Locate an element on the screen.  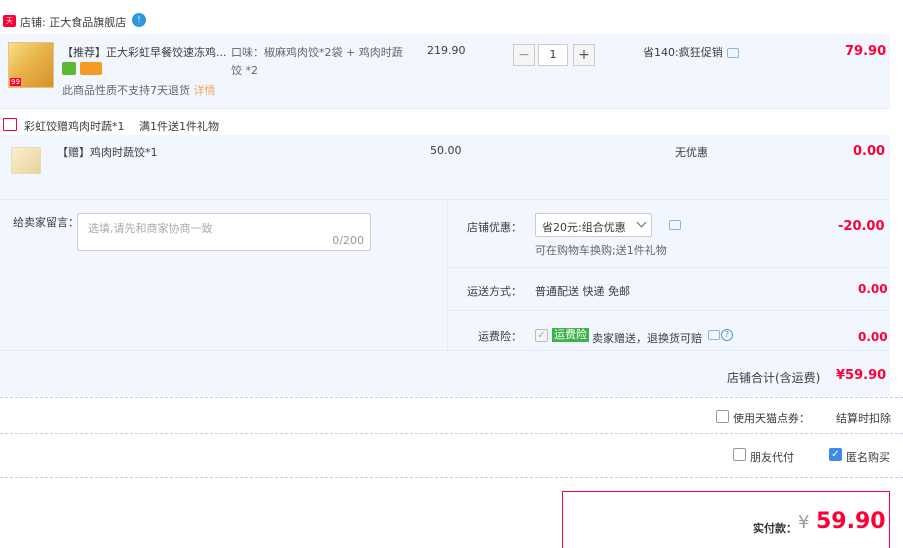
shop-total-amount: ¥59.90 is located at coordinates (861, 375).